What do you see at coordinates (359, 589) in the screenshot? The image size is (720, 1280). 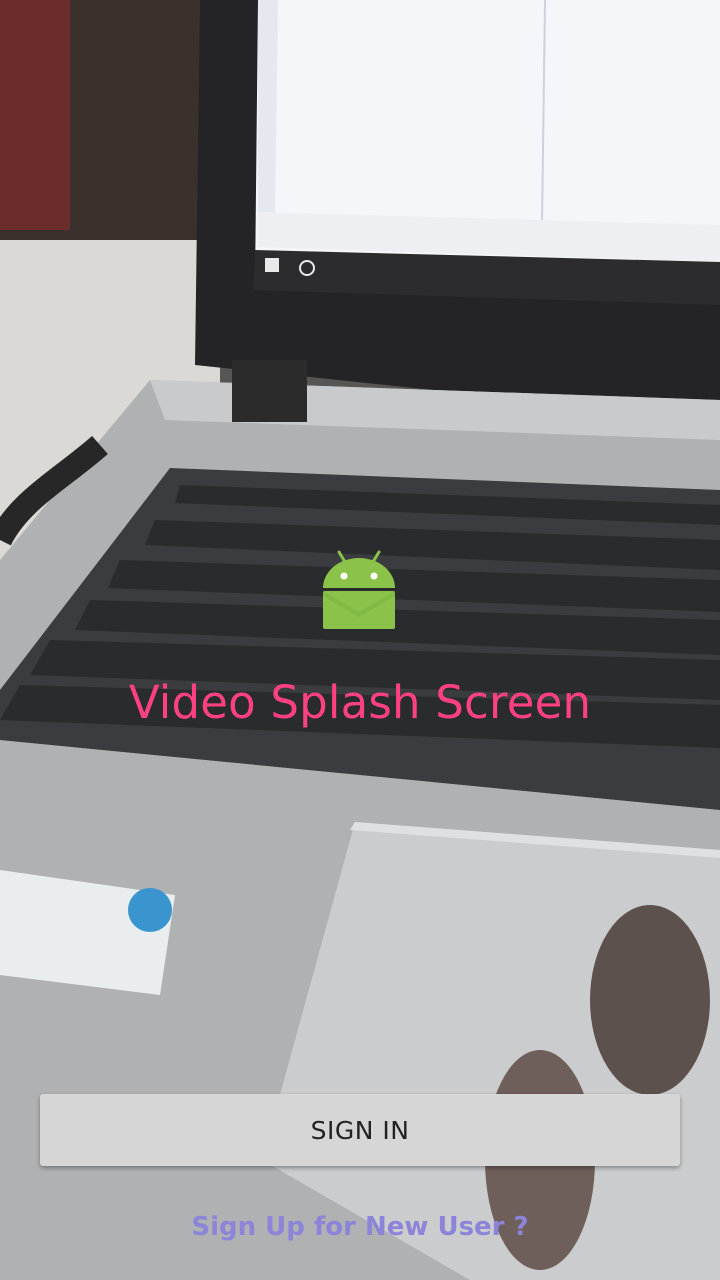 I see `android-robot-icon` at bounding box center [359, 589].